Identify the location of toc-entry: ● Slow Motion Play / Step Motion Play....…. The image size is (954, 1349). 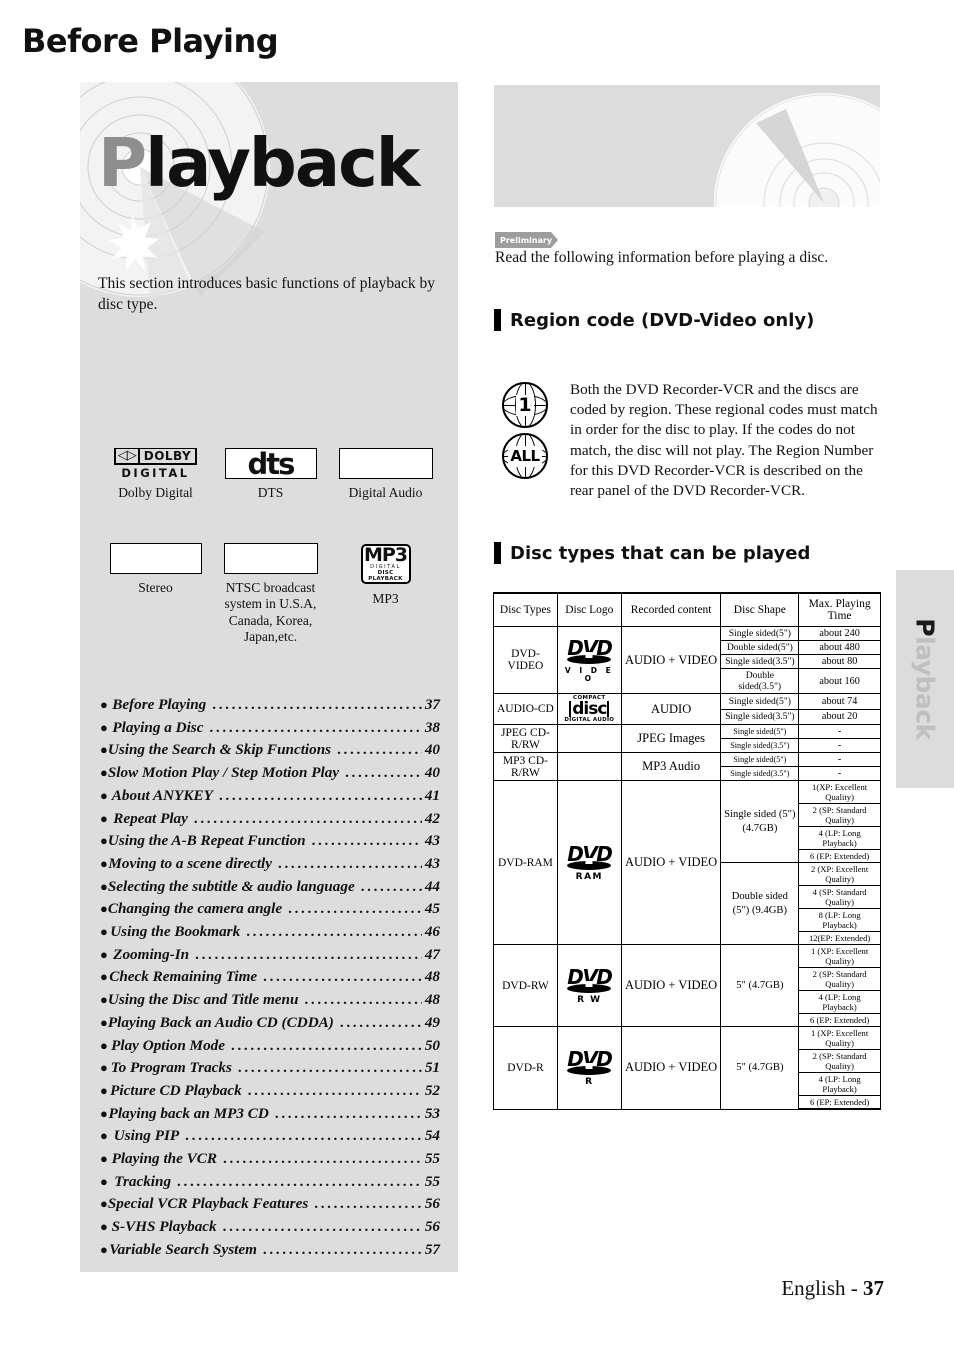
(270, 773).